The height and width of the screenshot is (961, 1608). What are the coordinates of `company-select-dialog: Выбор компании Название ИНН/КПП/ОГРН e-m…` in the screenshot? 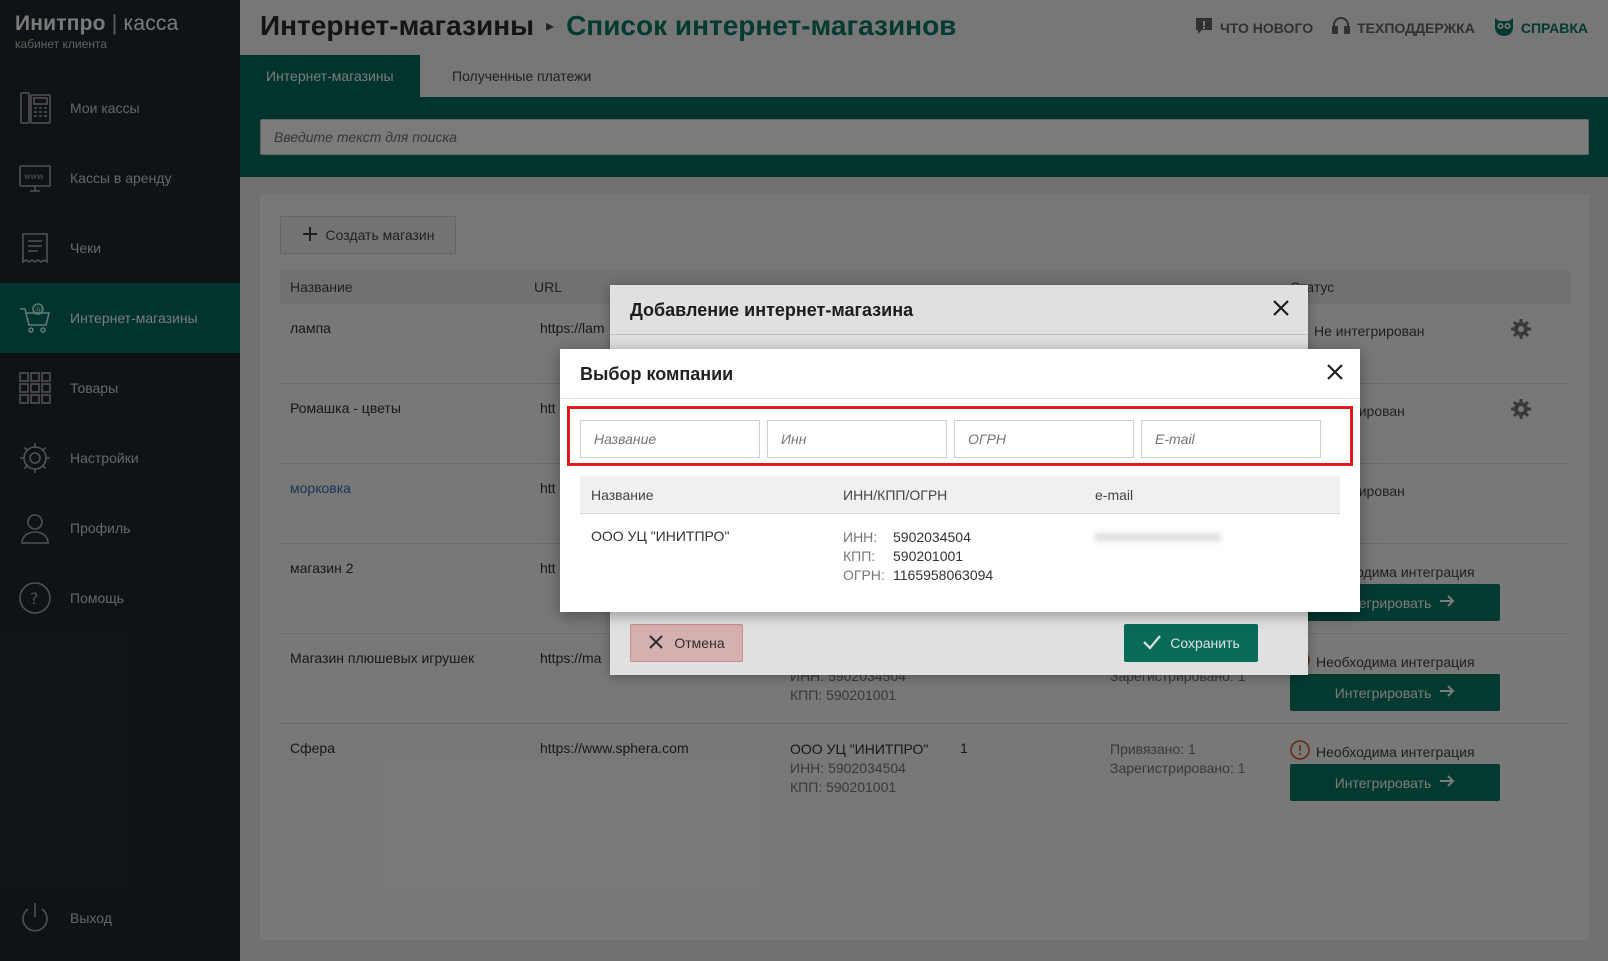 It's located at (960, 480).